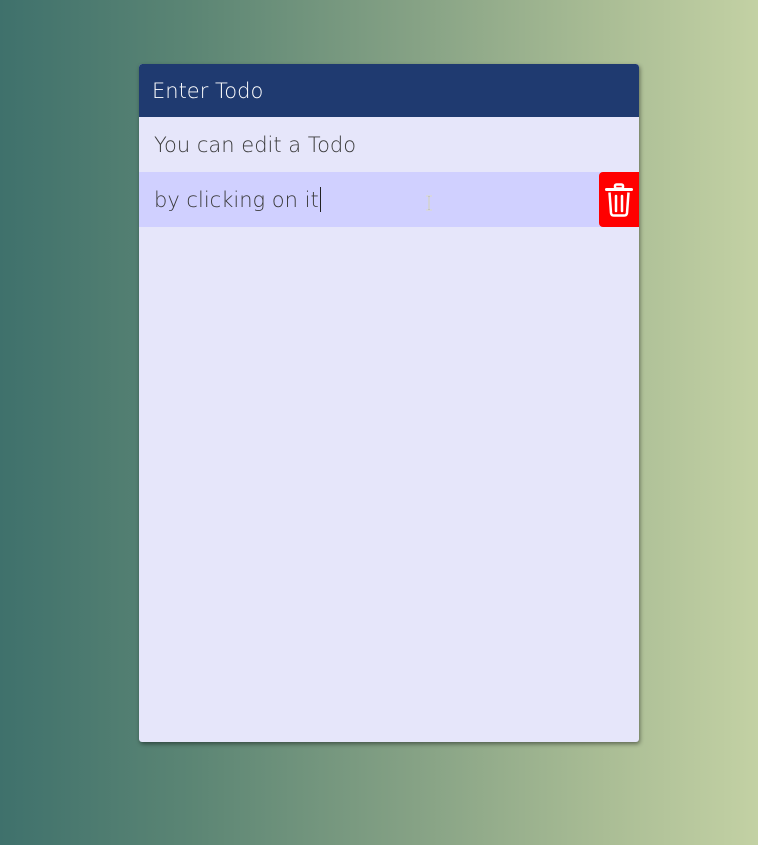 This screenshot has height=845, width=758. What do you see at coordinates (320, 199) in the screenshot?
I see `text-caret` at bounding box center [320, 199].